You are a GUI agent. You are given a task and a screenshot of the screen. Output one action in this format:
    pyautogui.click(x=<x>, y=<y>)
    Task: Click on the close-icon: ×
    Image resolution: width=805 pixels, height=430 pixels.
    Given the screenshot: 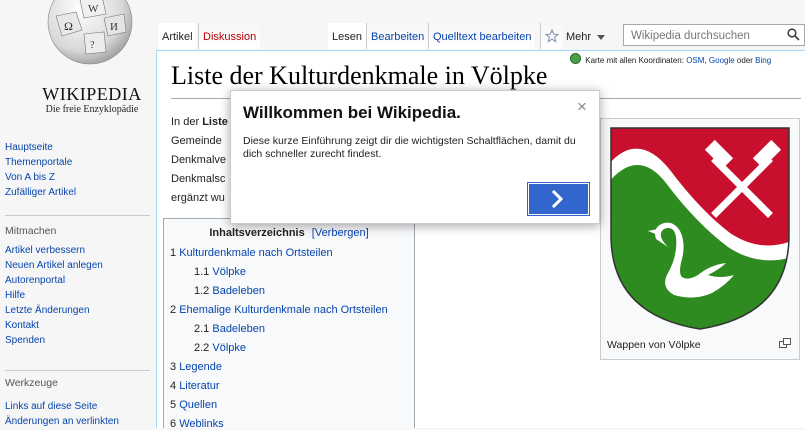 What is the action you would take?
    pyautogui.click(x=582, y=107)
    